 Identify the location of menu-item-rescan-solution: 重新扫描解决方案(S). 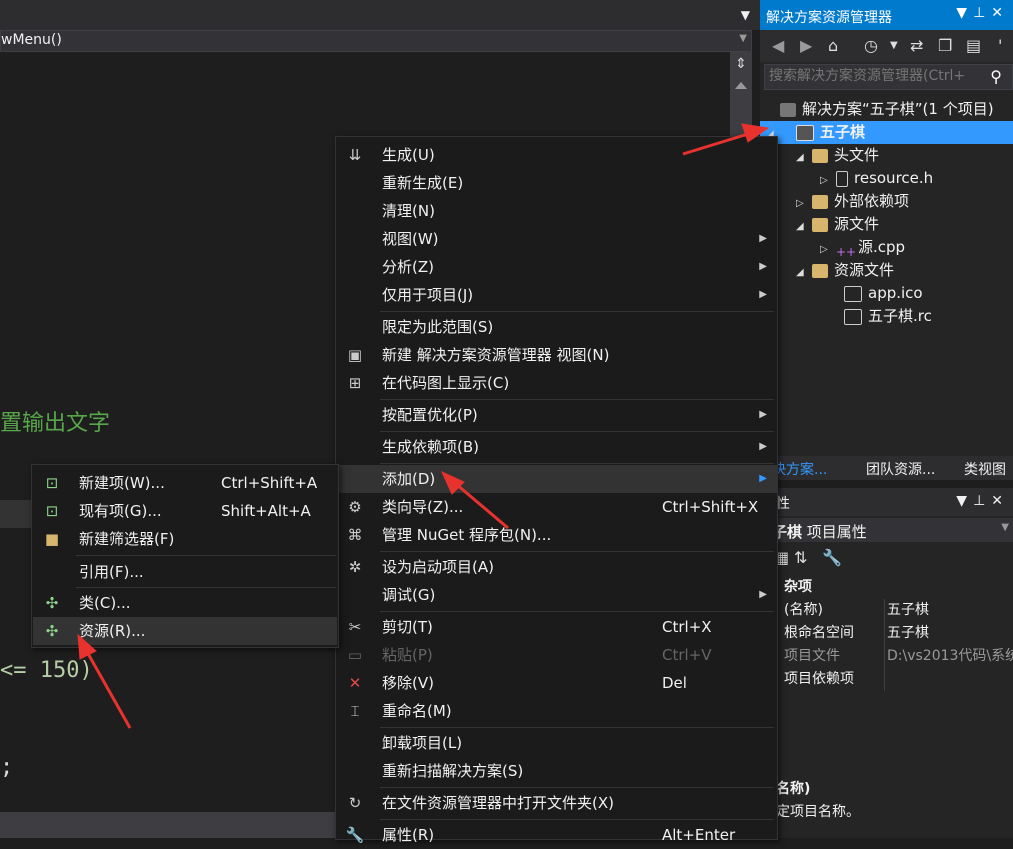
(556, 771).